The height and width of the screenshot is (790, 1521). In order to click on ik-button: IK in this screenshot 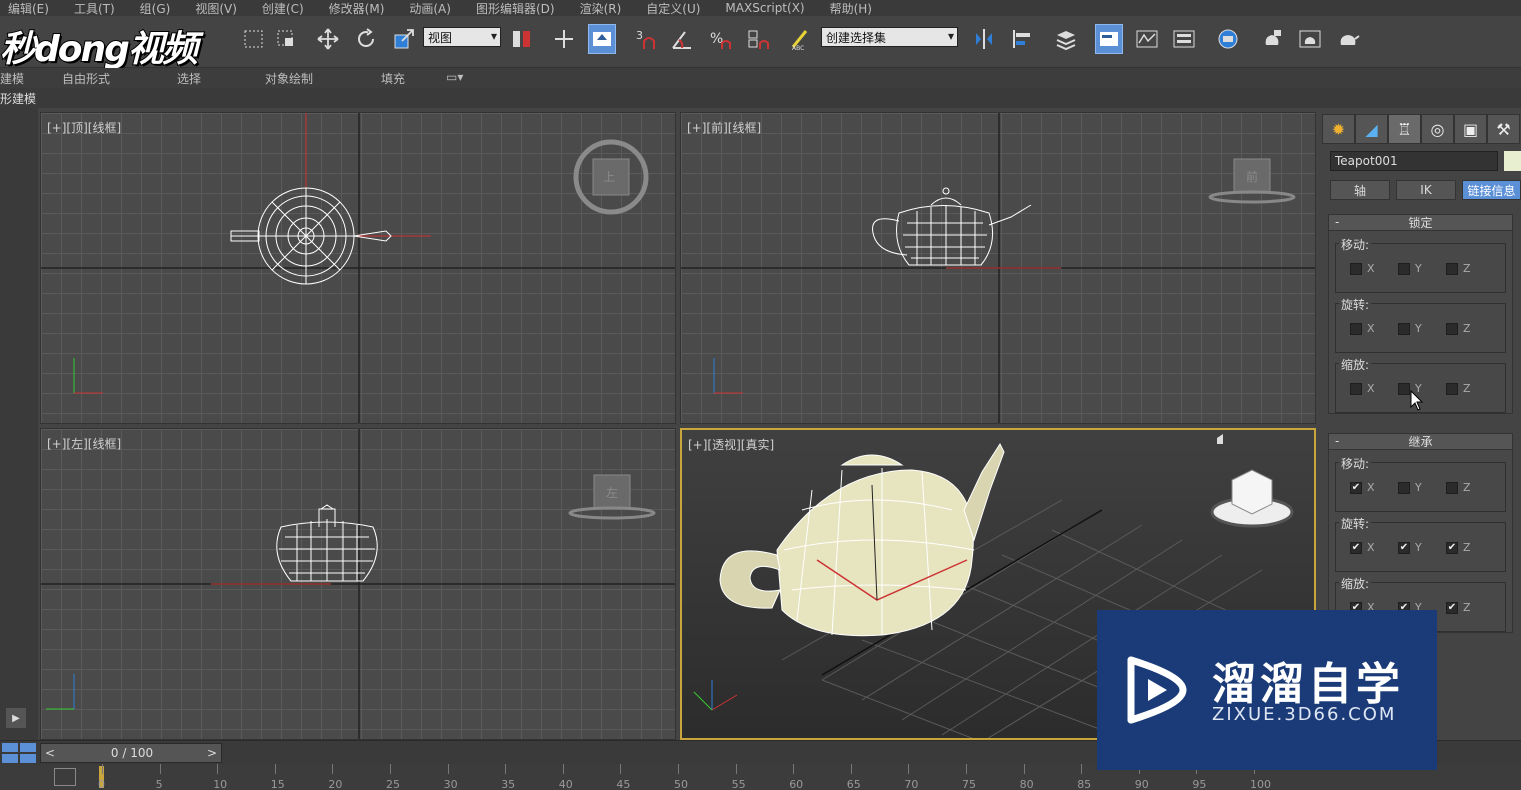, I will do `click(1426, 190)`.